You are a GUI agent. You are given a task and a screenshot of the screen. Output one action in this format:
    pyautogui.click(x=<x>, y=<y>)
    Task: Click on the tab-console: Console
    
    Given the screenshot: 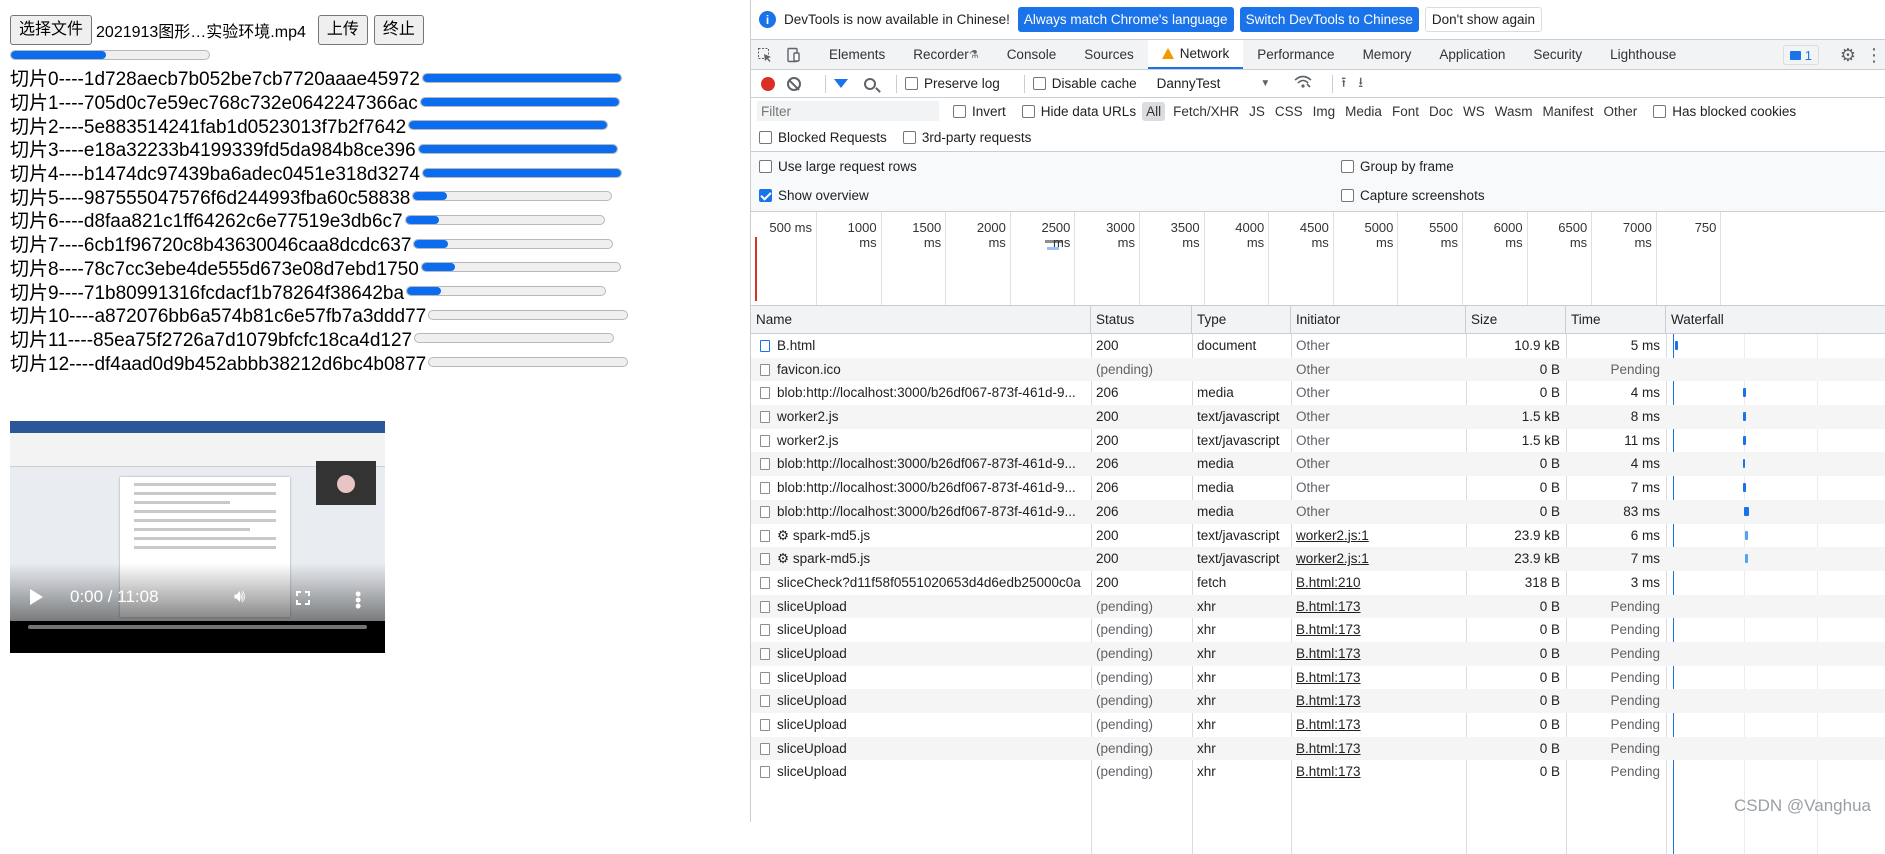 What is the action you would take?
    pyautogui.click(x=1032, y=54)
    